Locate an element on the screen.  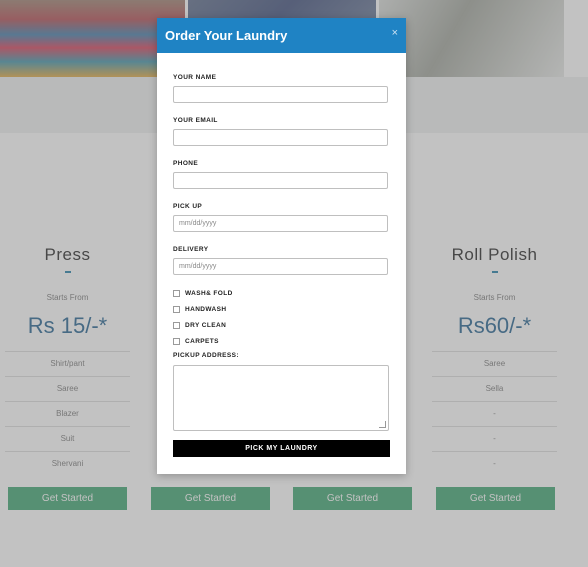
checkbox-label: HANDWASH is located at coordinates (206, 309).